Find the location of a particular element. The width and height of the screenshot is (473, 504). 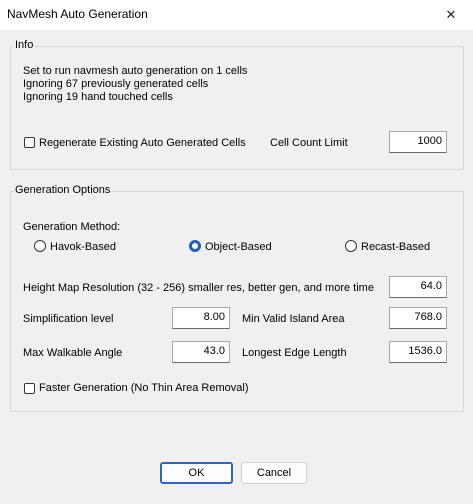

object-radio is located at coordinates (195, 246).